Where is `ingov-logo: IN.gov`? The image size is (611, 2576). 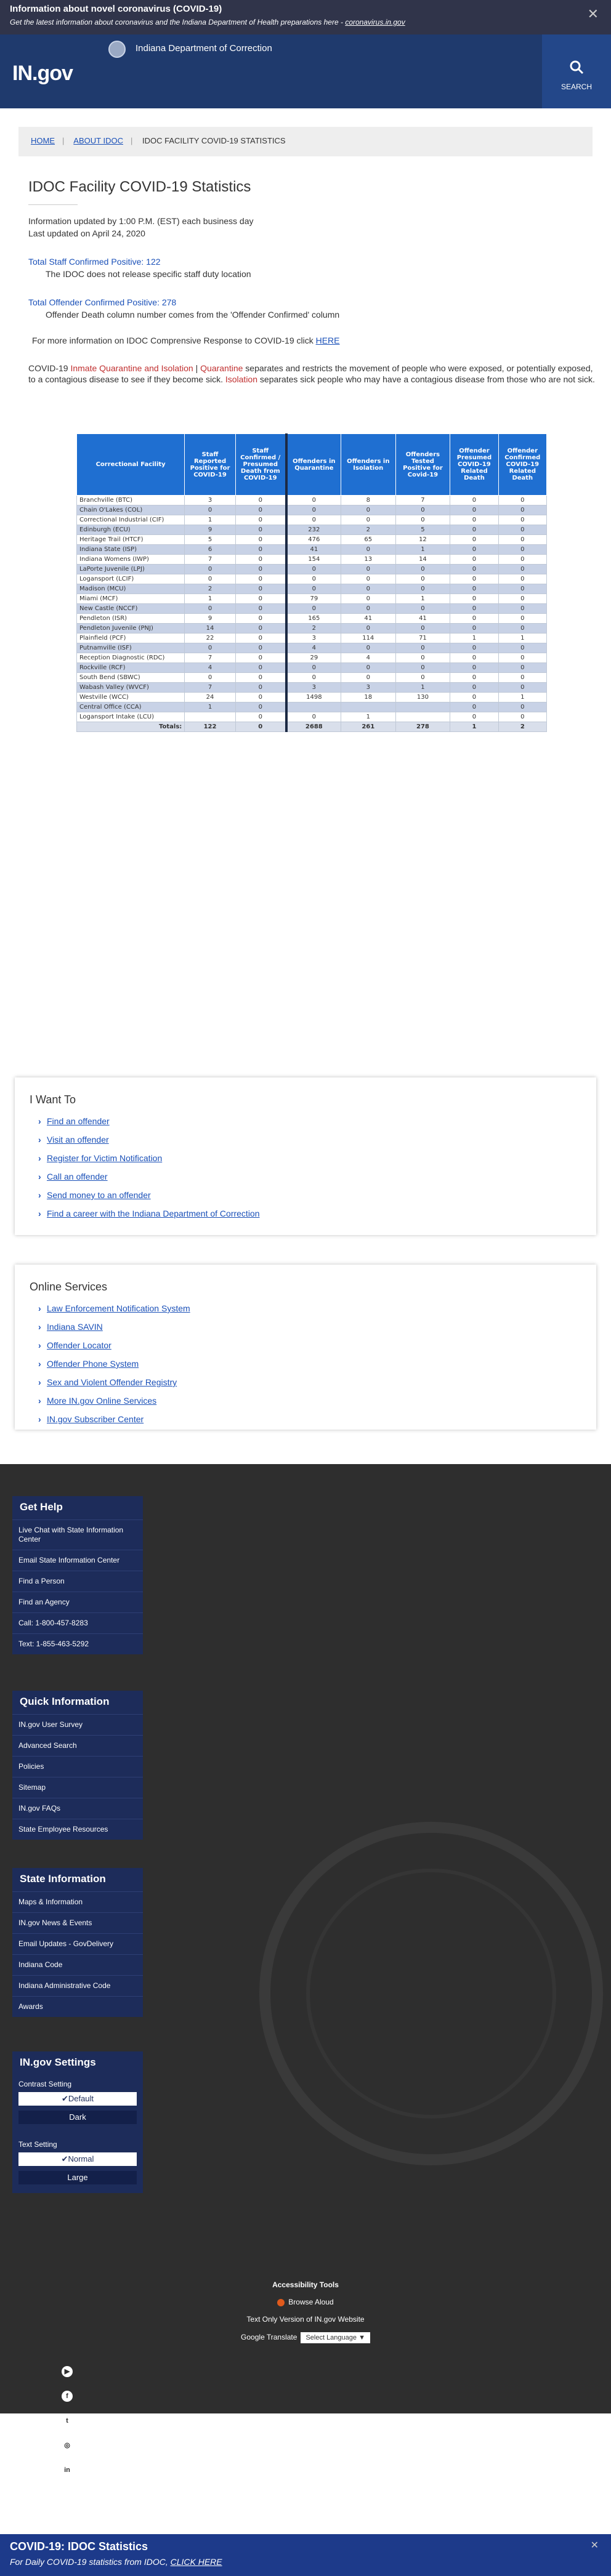
ingov-logo: IN.gov is located at coordinates (42, 74).